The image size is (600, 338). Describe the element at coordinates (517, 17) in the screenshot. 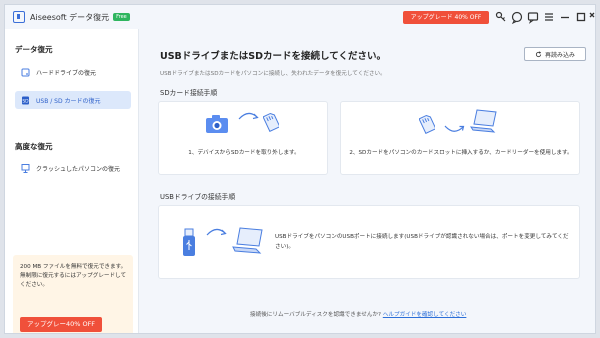

I see `chat-icon` at that location.